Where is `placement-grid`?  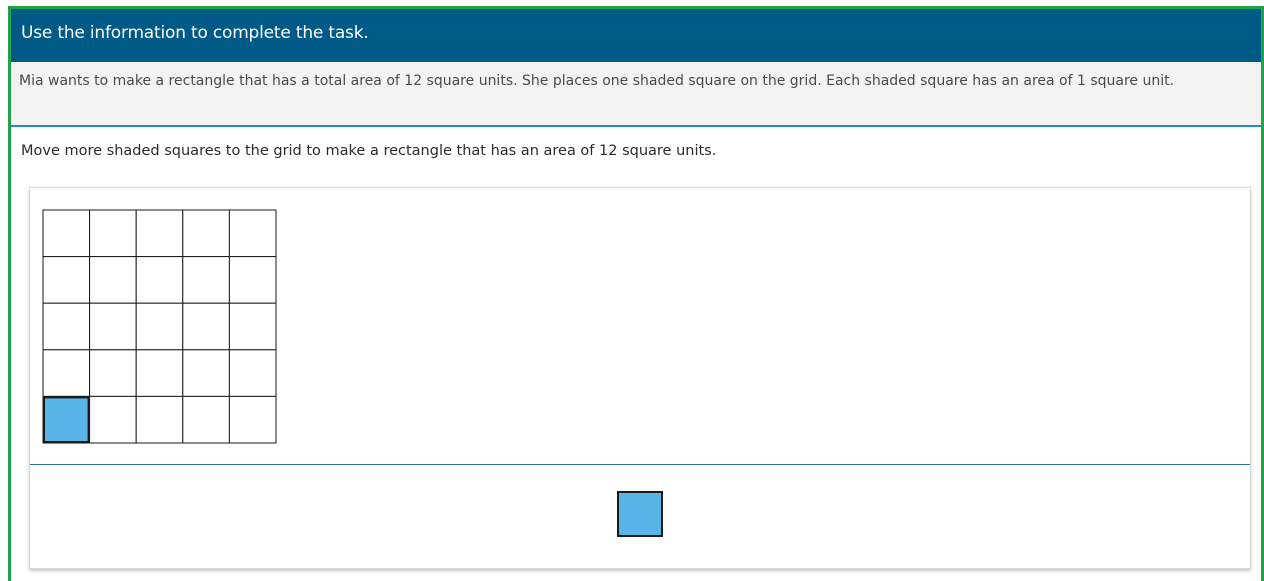 placement-grid is located at coordinates (160, 327).